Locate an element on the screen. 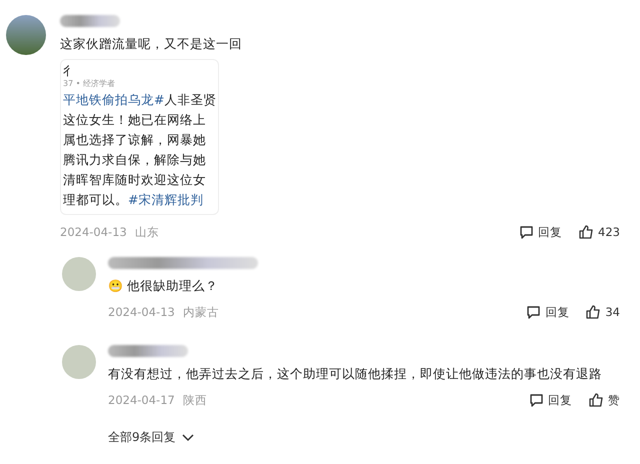  avatar is located at coordinates (26, 35).